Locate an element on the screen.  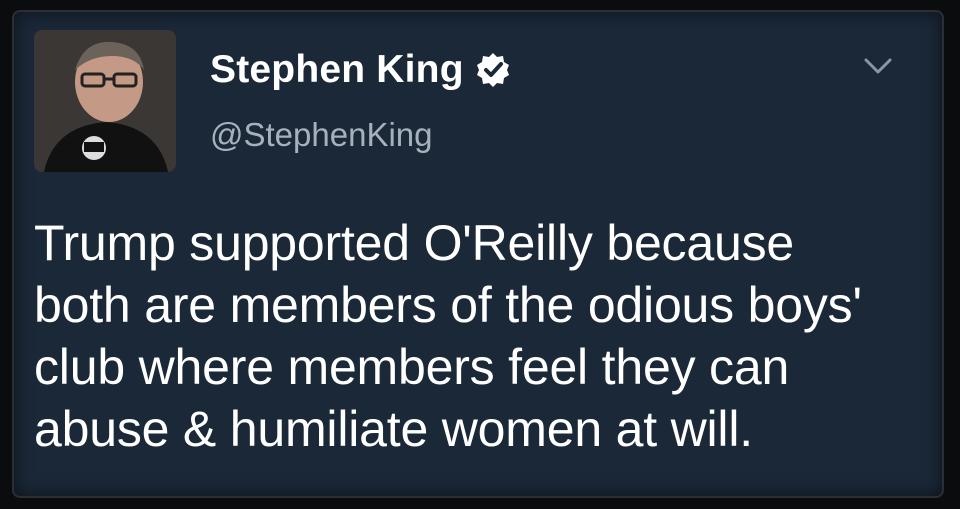
chevron-down-icon is located at coordinates (878, 66).